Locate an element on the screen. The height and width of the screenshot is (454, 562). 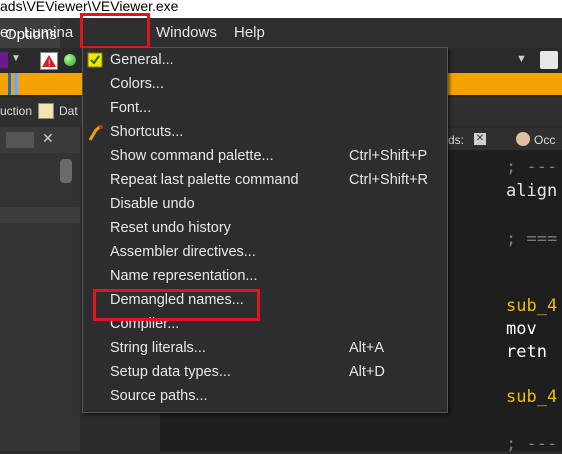
menu-item-setup-data-types: Setup data types... Alt+D is located at coordinates (265, 373).